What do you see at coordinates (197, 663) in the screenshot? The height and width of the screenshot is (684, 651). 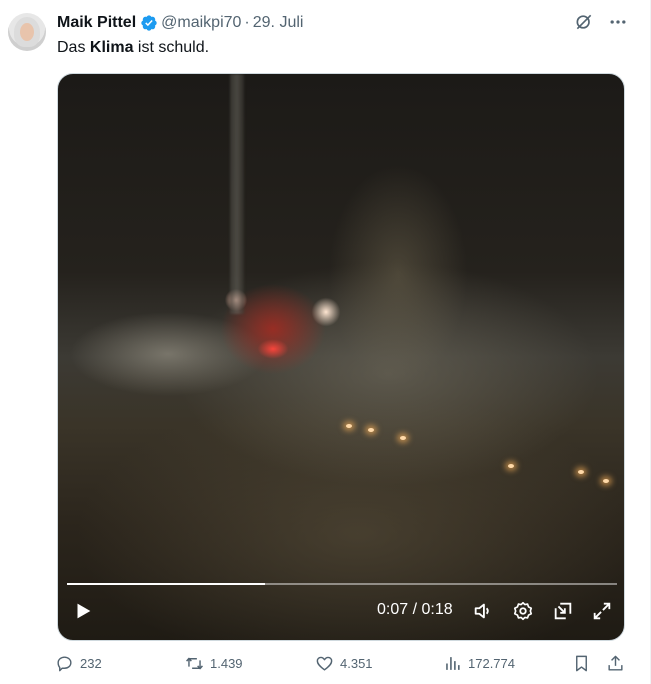 I see `repost-icon` at bounding box center [197, 663].